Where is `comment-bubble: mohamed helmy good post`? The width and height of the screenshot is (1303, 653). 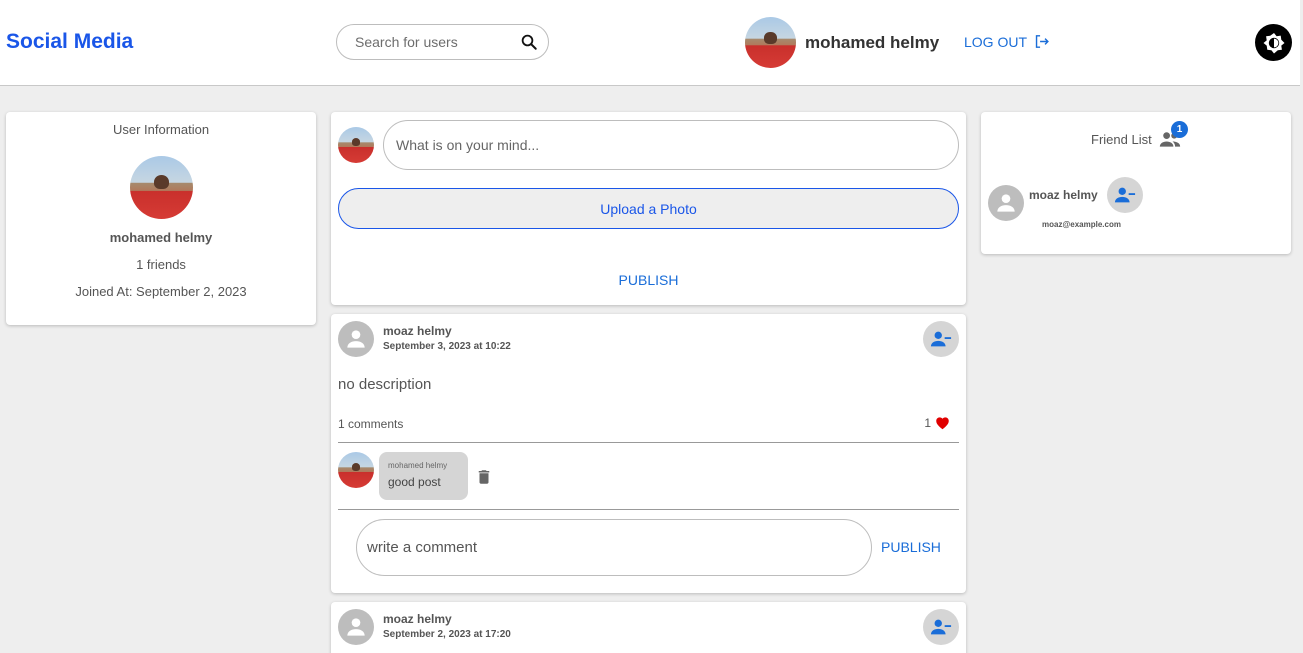 comment-bubble: mohamed helmy good post is located at coordinates (423, 476).